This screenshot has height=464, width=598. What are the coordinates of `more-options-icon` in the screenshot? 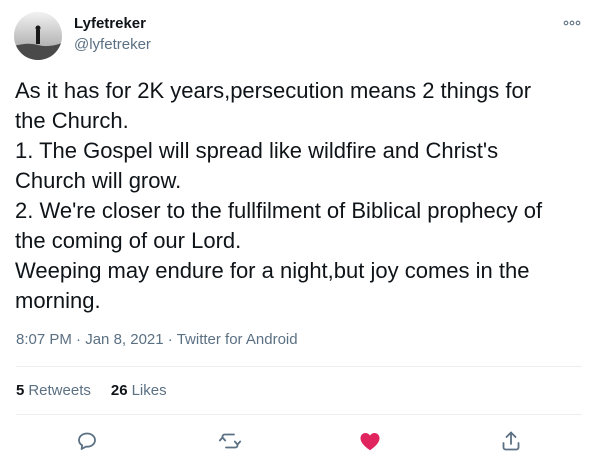 It's located at (572, 23).